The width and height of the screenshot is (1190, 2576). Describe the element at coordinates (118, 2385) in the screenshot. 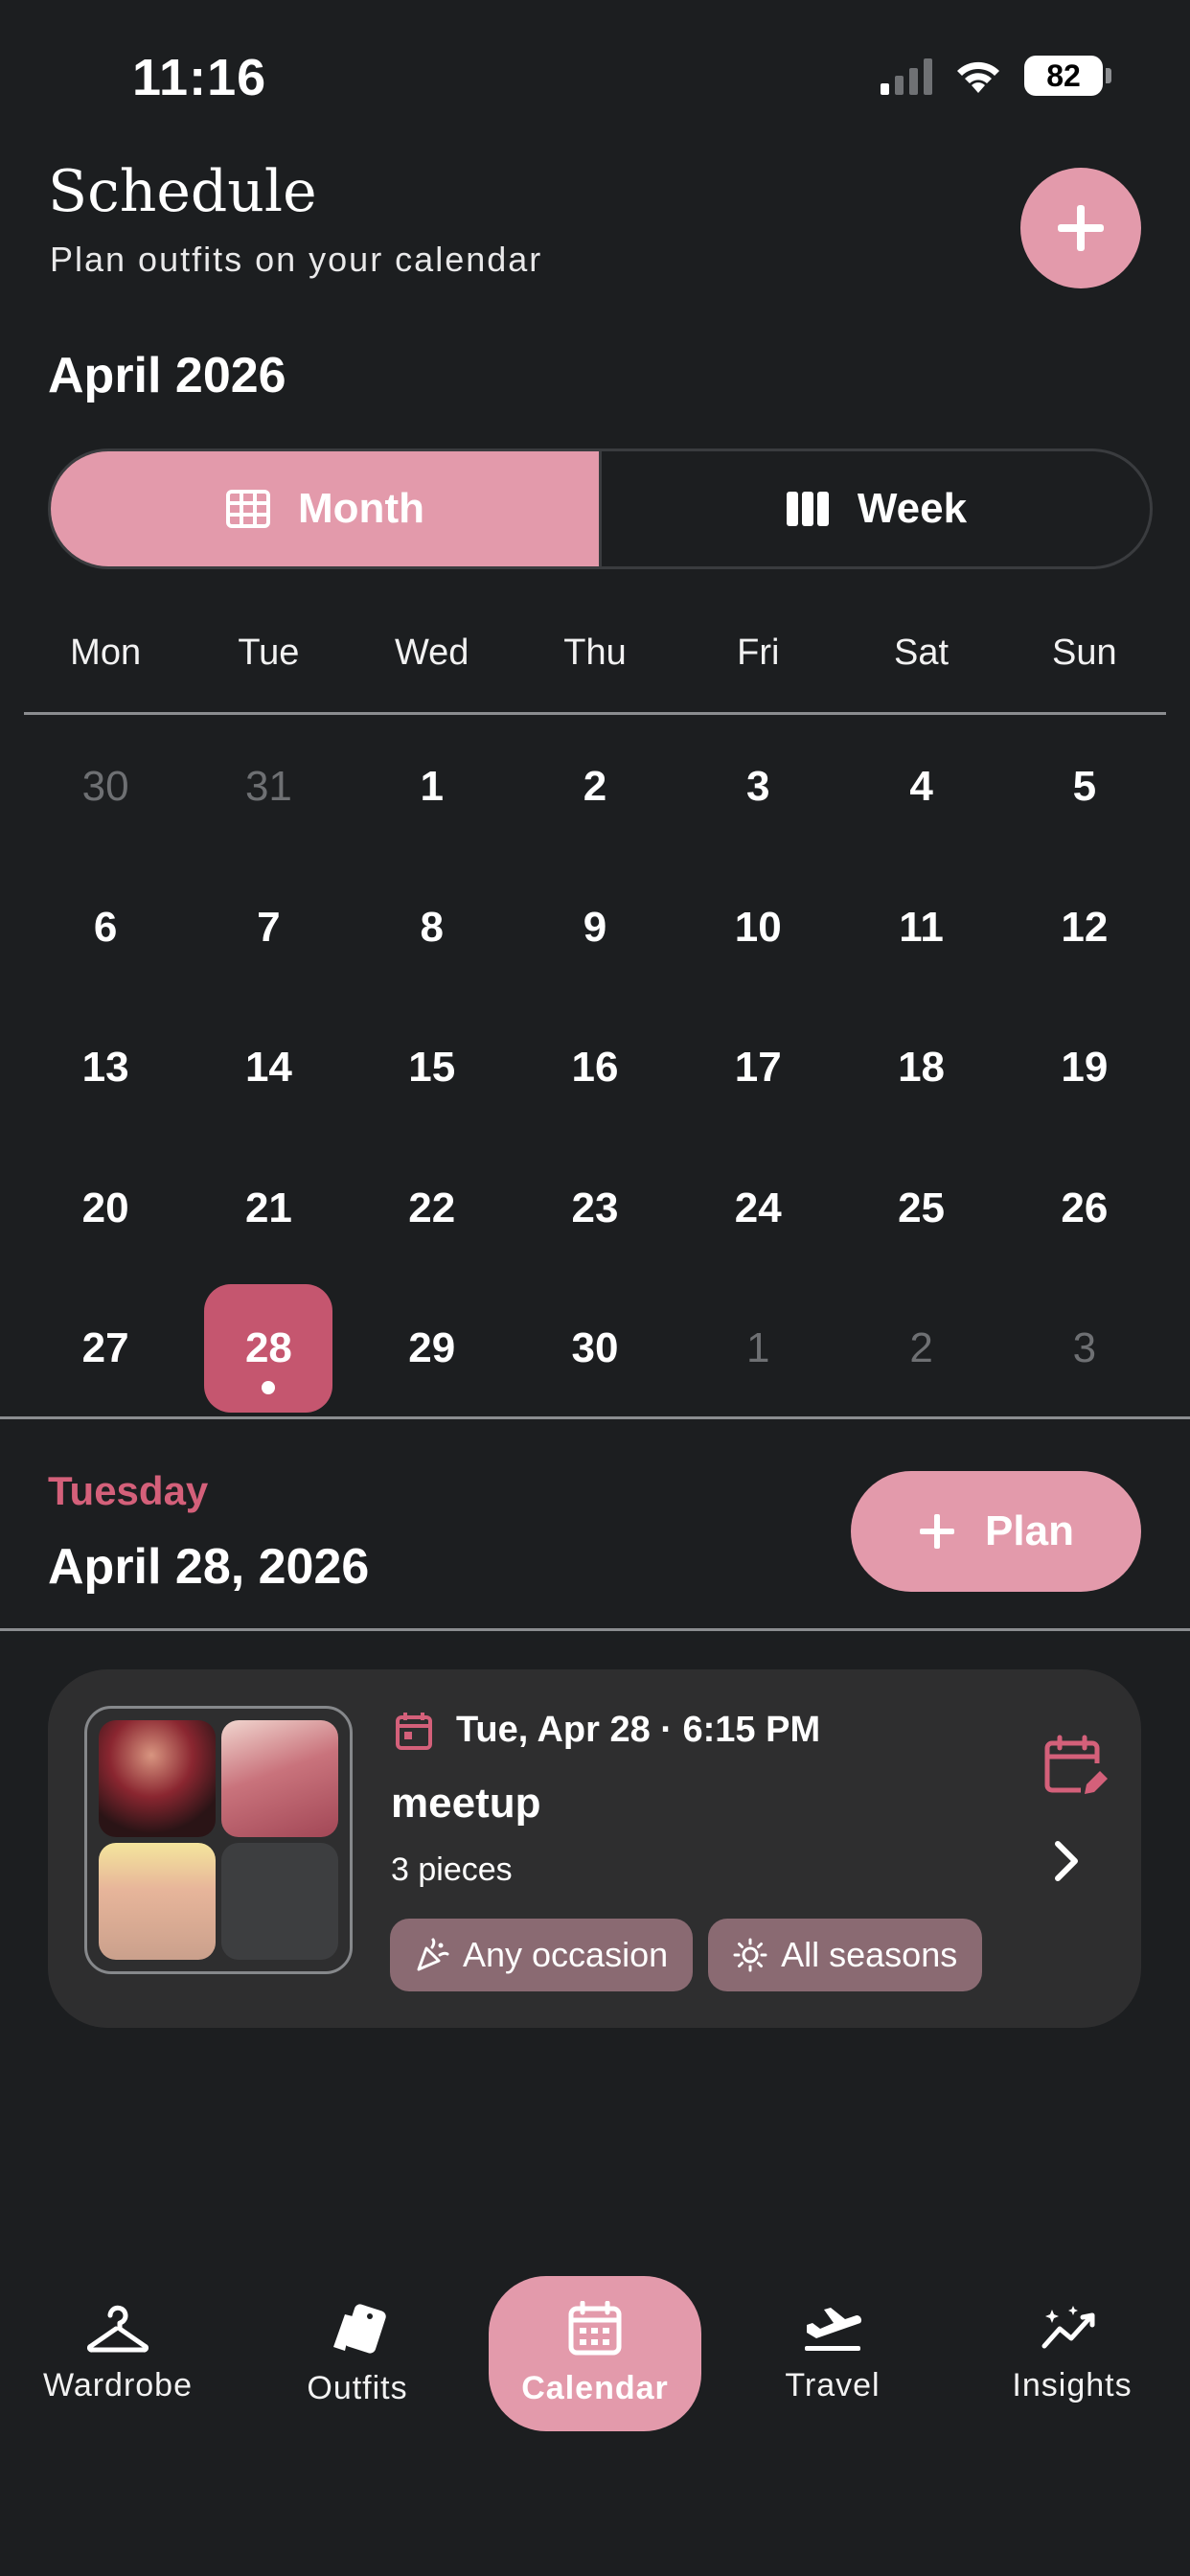

I see `tab-label: Wardrobe` at that location.